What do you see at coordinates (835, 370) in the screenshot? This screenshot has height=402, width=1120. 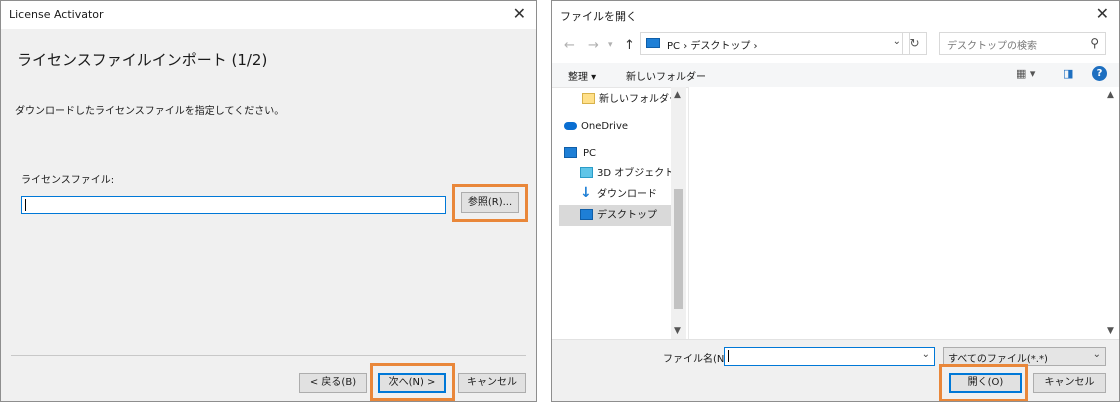 I see `dialog-footer: ファイル名(N): ⌄ すべてのファイル(*.*) ⌄ 開く(O) キャンセル` at bounding box center [835, 370].